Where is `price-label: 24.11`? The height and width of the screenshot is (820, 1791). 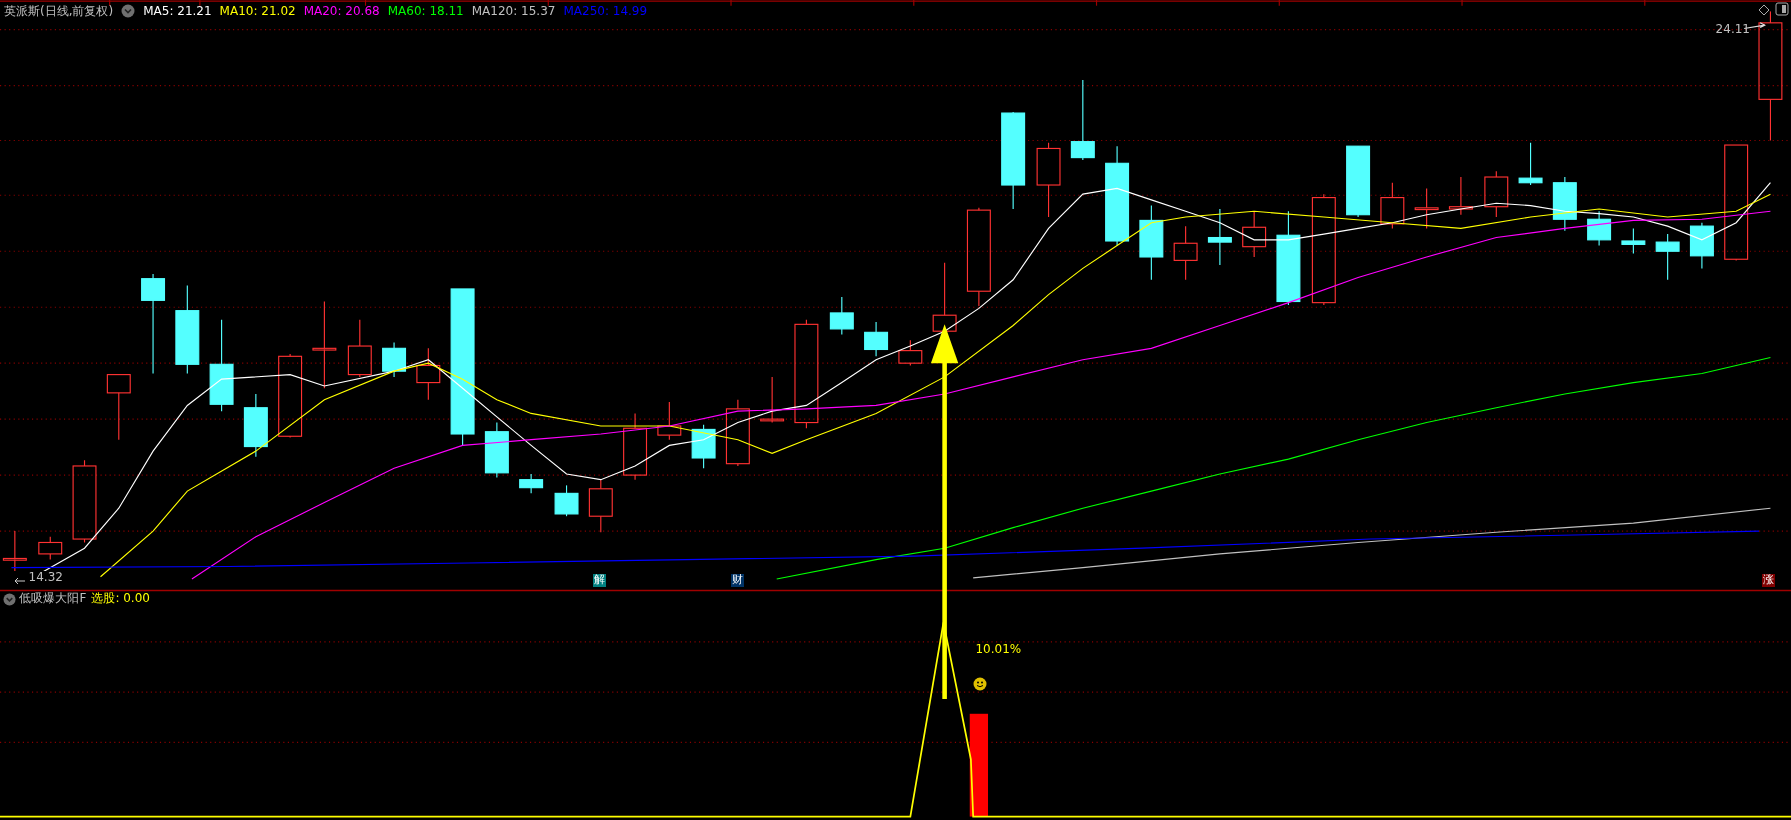
price-label: 24.11 is located at coordinates (1732, 29).